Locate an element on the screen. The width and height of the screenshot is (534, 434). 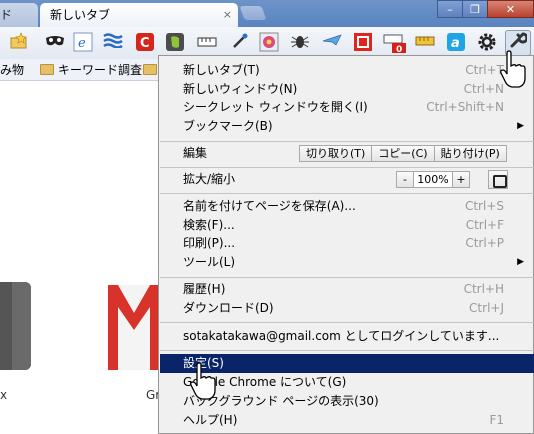
eyedropper-icon is located at coordinates (240, 43).